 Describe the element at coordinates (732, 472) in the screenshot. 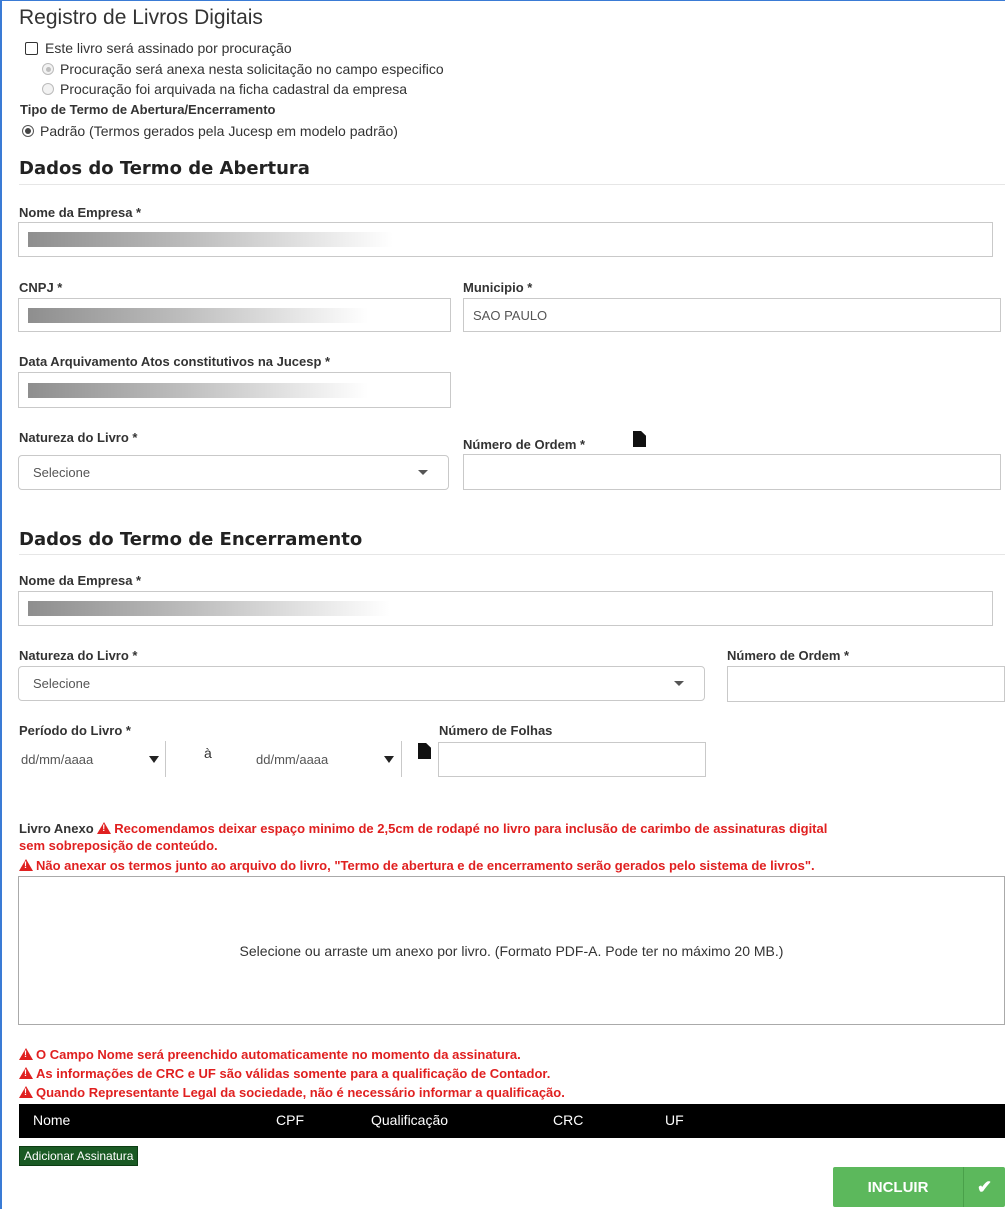

I see `abertura-numero-ordem-input` at that location.